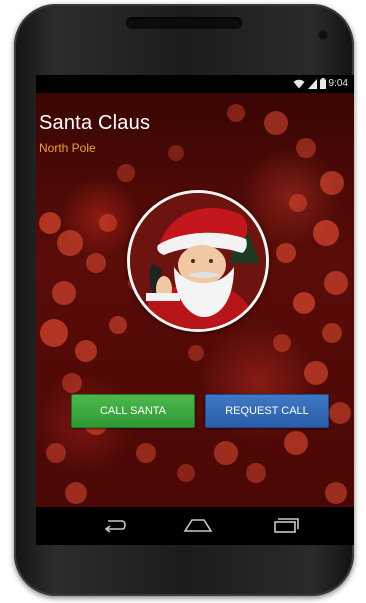  I want to click on navigation-bar, so click(195, 526).